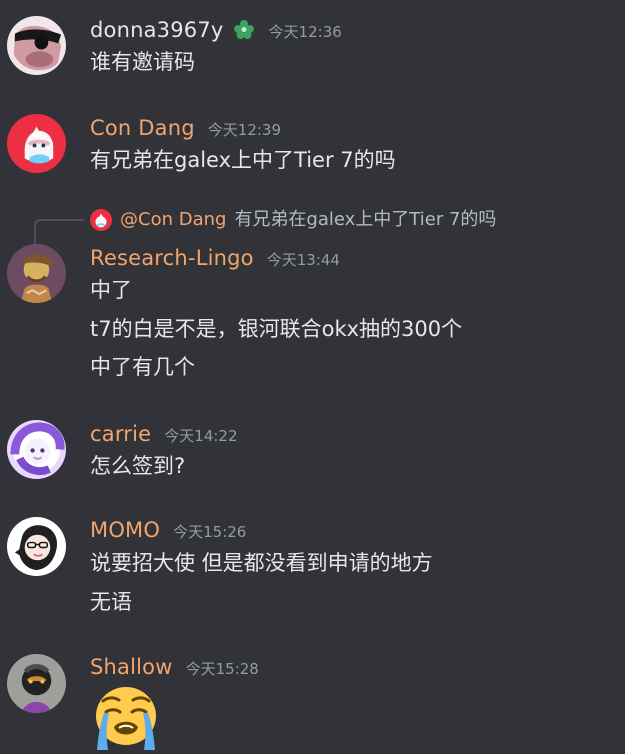 The image size is (625, 754). Describe the element at coordinates (305, 32) in the screenshot. I see `timestamp: 今天12:36` at that location.